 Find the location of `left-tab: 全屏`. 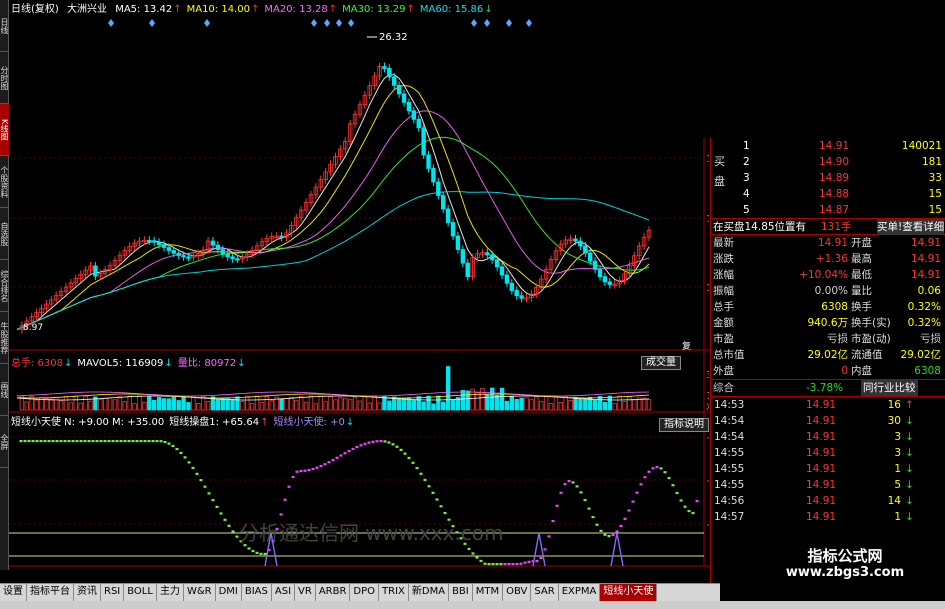

left-tab: 全屏 is located at coordinates (4, 442).